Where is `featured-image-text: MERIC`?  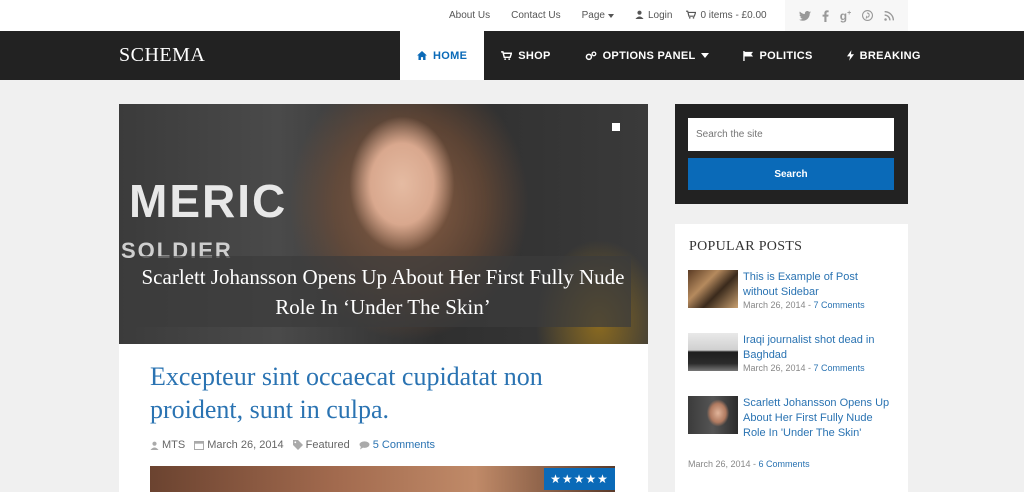 featured-image-text: MERIC is located at coordinates (208, 201).